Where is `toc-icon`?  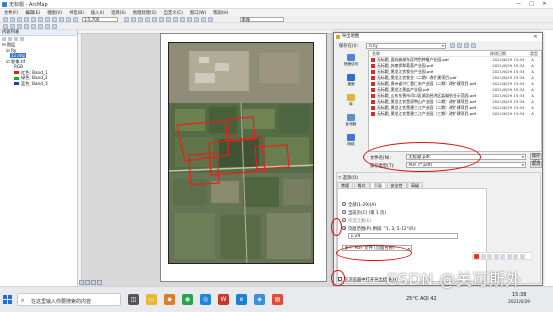 toc-icon is located at coordinates (133, 19).